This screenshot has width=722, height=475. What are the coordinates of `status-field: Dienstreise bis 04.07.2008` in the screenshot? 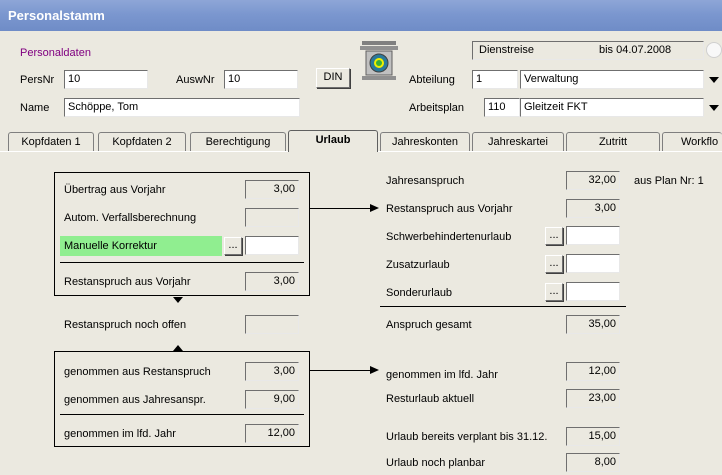 It's located at (588, 50).